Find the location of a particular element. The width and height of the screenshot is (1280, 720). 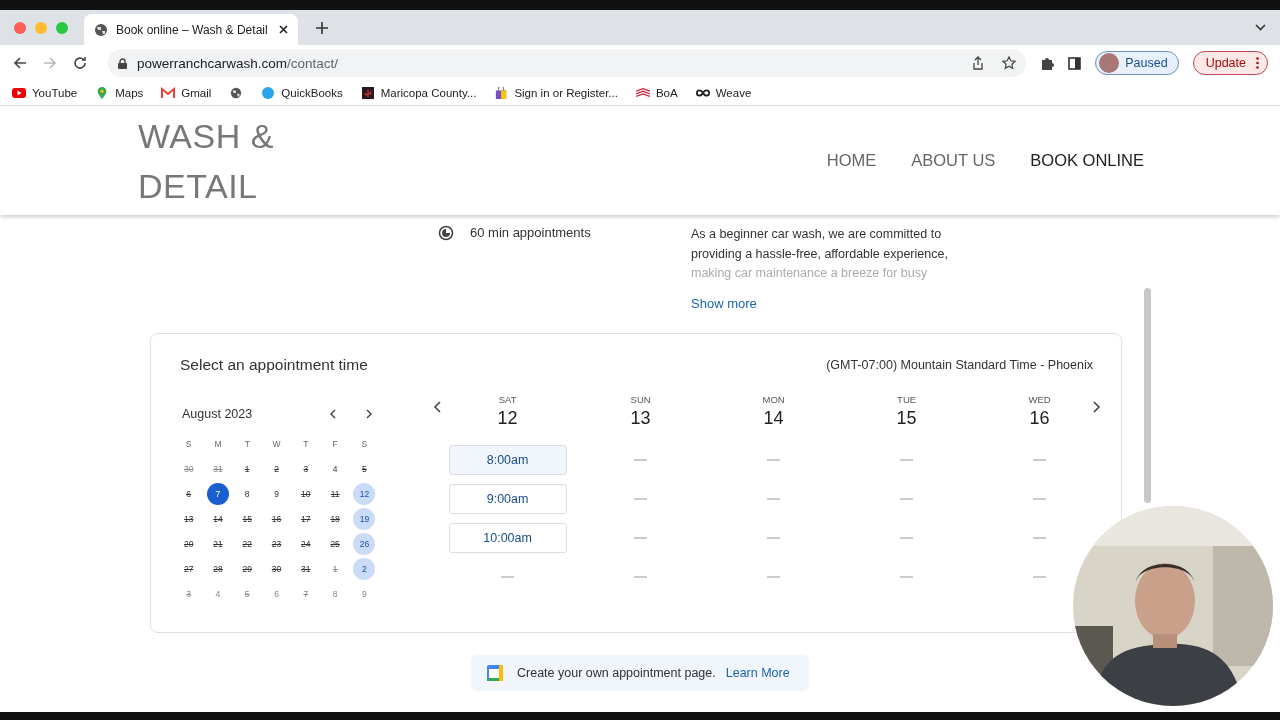

calendar-day: 15 is located at coordinates (247, 518).